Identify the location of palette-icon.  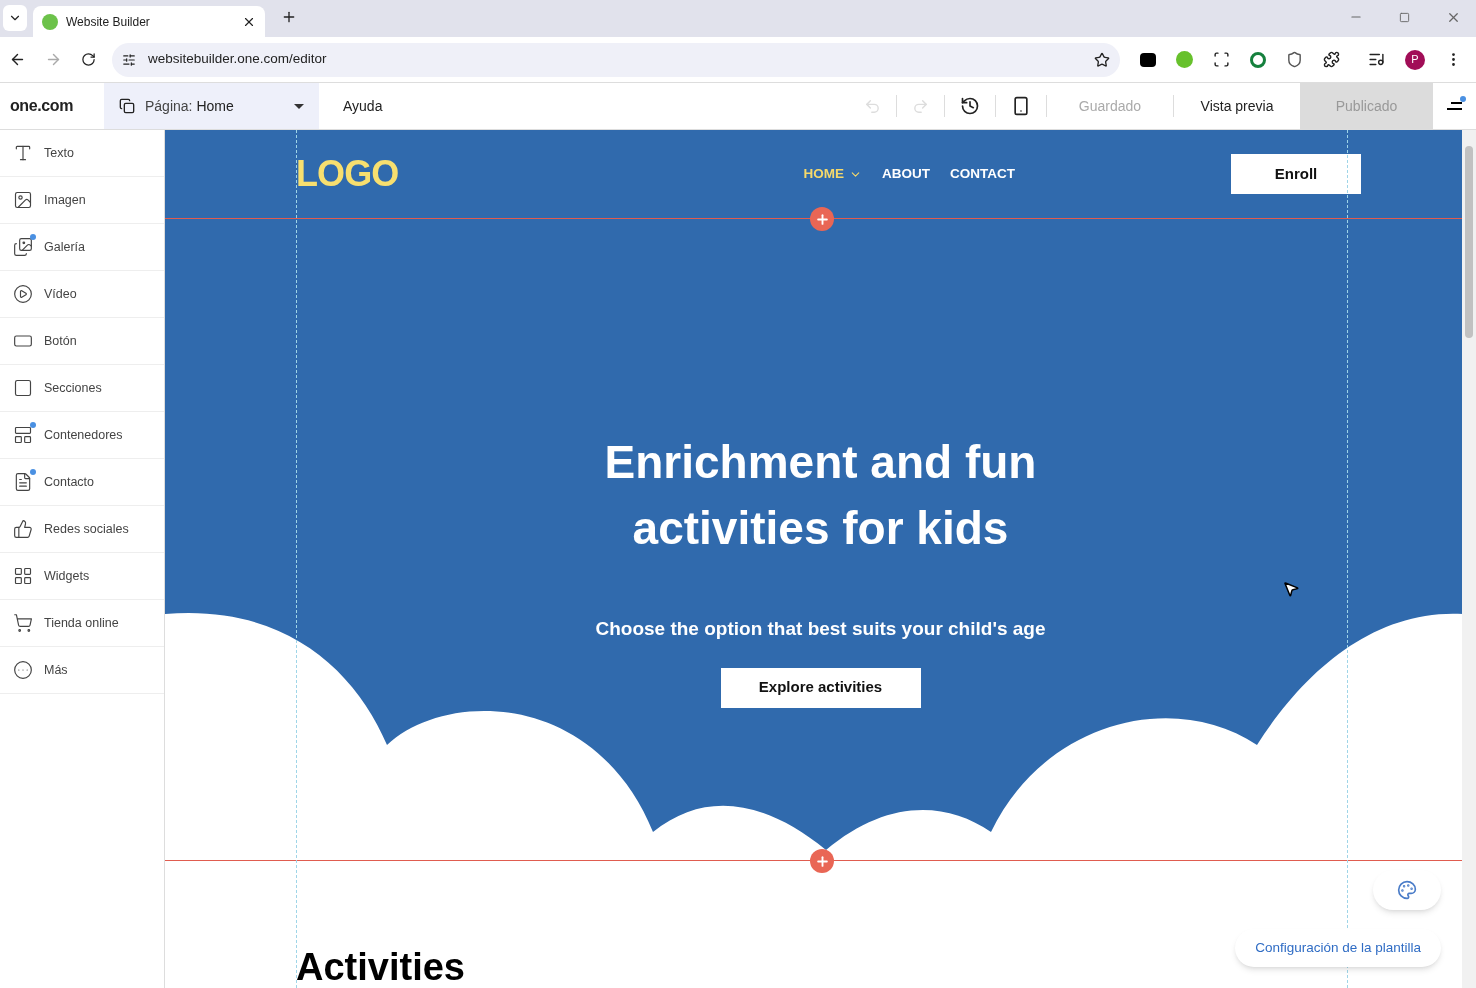
(1407, 890).